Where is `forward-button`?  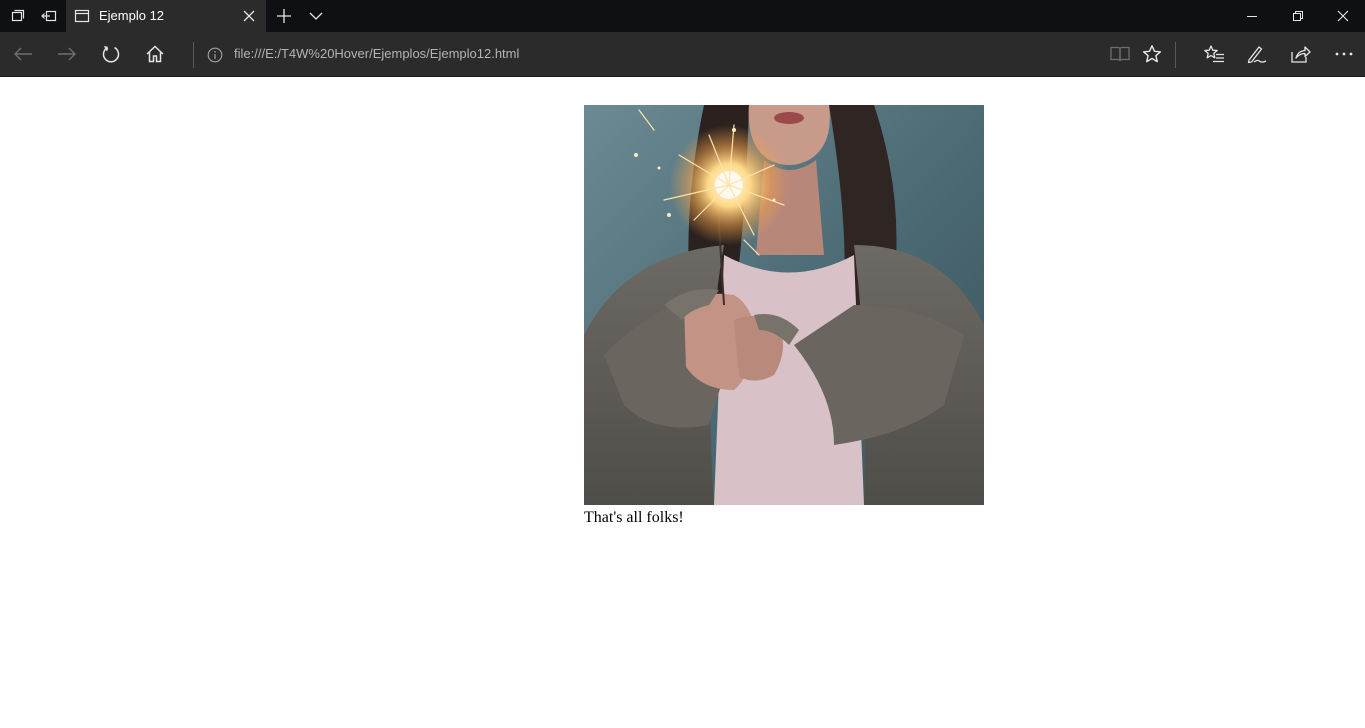
forward-button is located at coordinates (67, 54).